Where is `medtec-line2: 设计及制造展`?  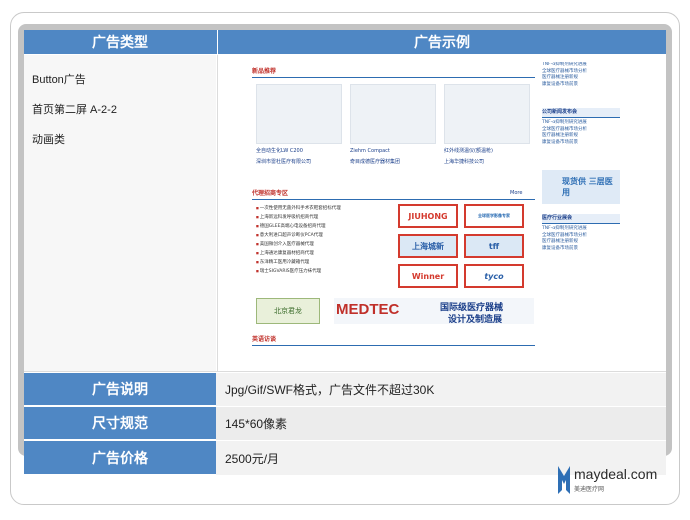 medtec-line2: 设计及制造展 is located at coordinates (475, 320).